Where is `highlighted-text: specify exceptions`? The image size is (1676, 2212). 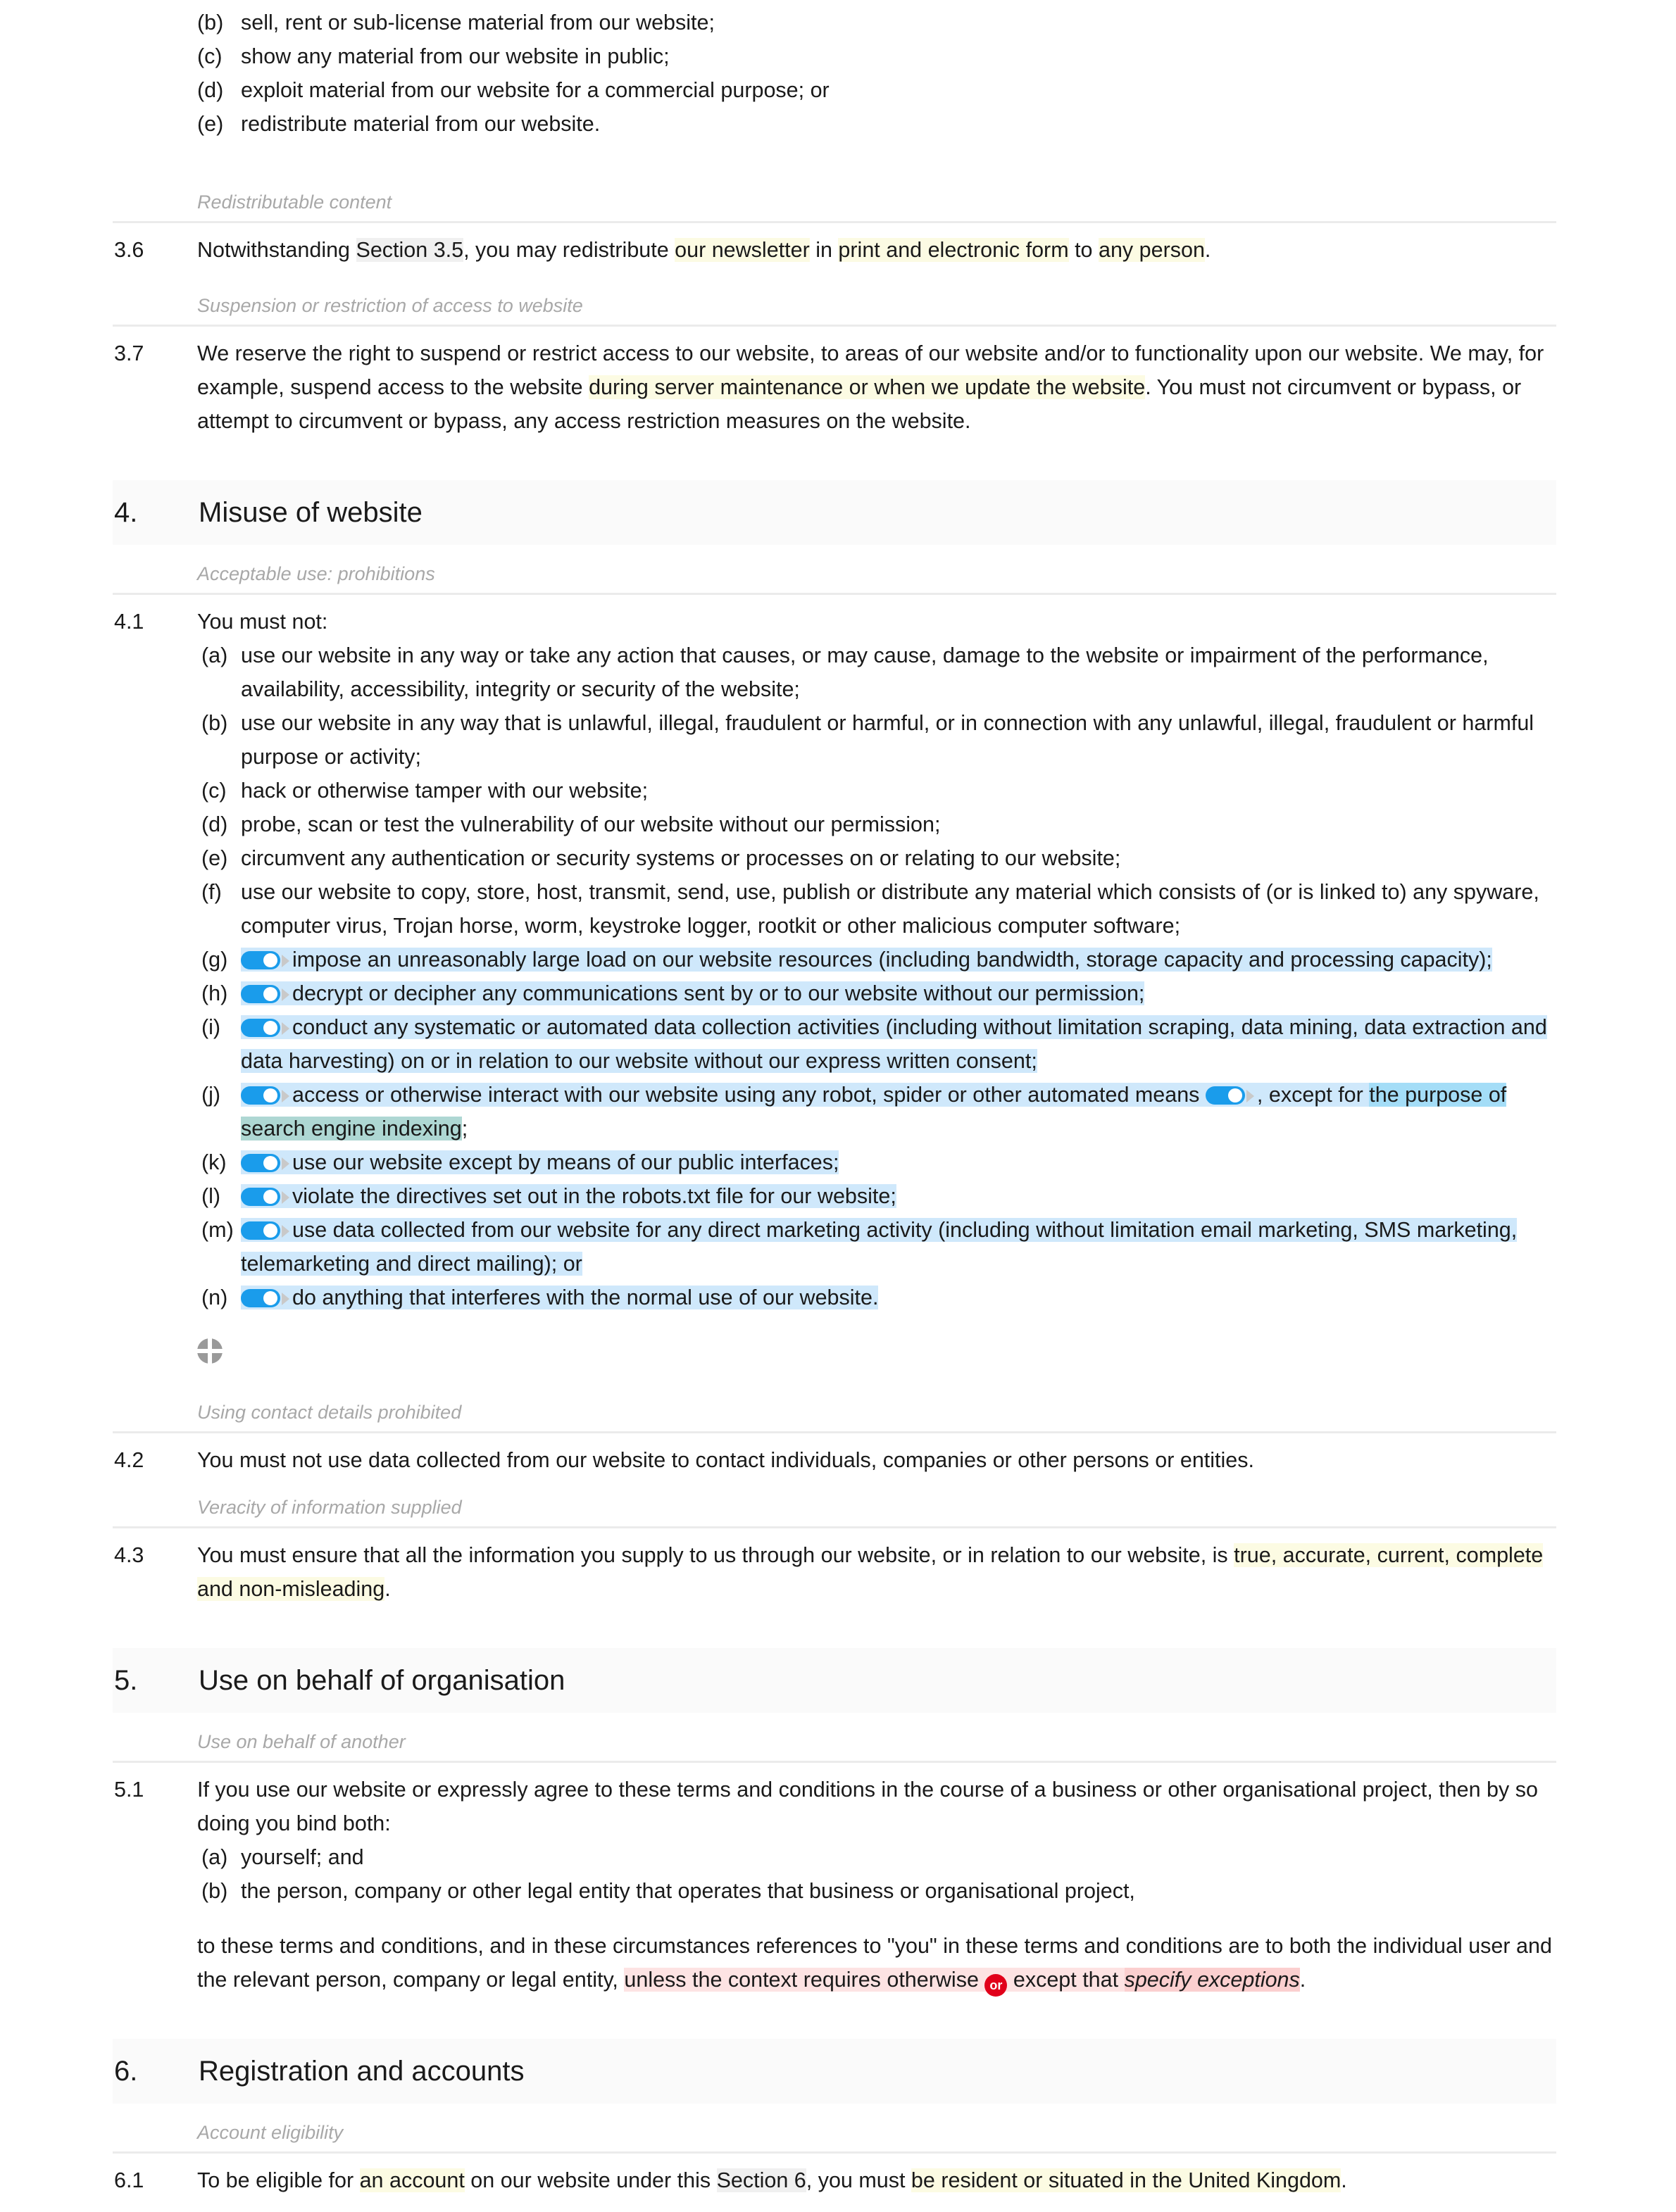 highlighted-text: specify exceptions is located at coordinates (1212, 1980).